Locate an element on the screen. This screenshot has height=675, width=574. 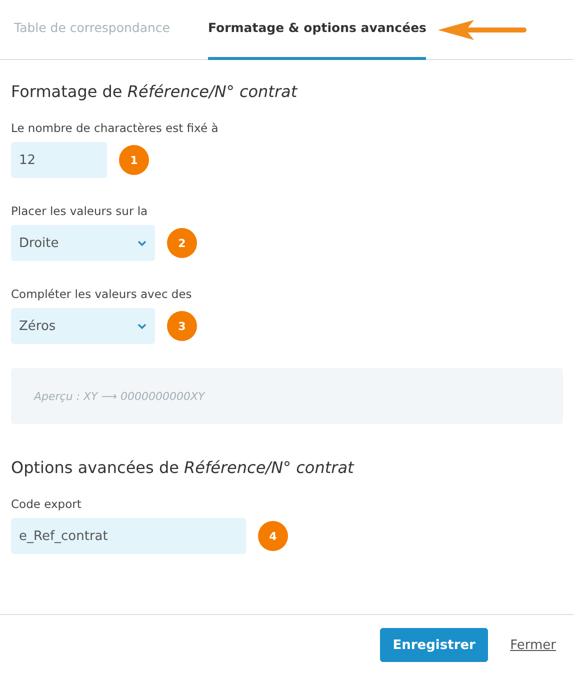
close-link: Fermer is located at coordinates (533, 645).